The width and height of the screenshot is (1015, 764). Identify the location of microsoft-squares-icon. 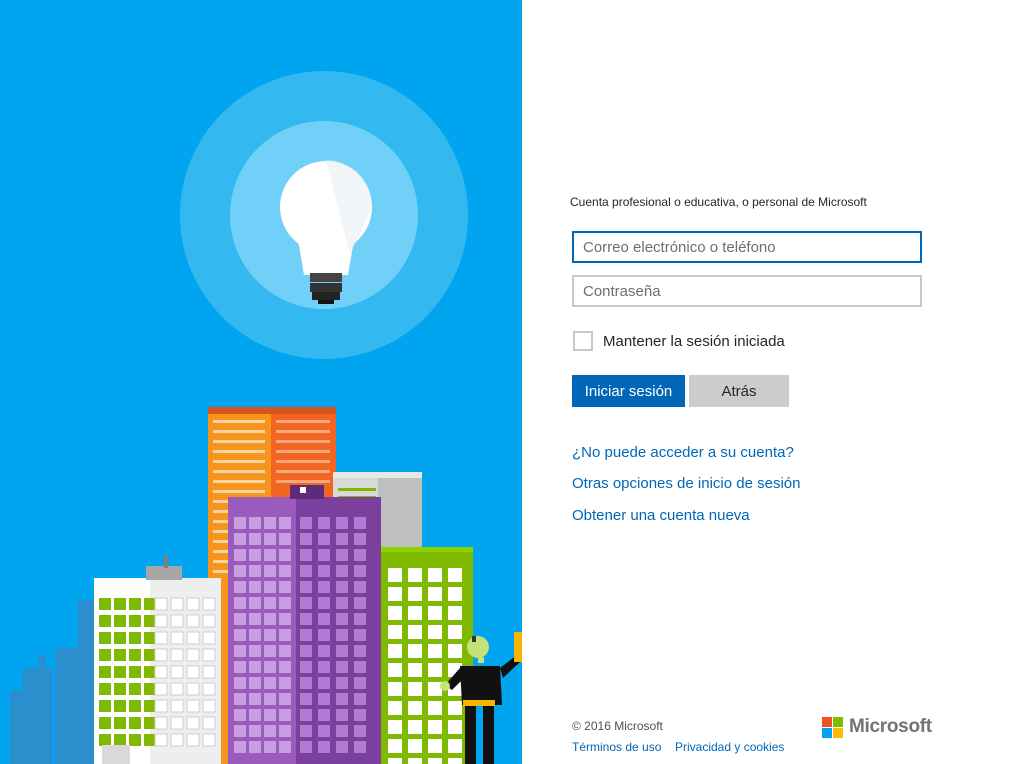
(832, 727).